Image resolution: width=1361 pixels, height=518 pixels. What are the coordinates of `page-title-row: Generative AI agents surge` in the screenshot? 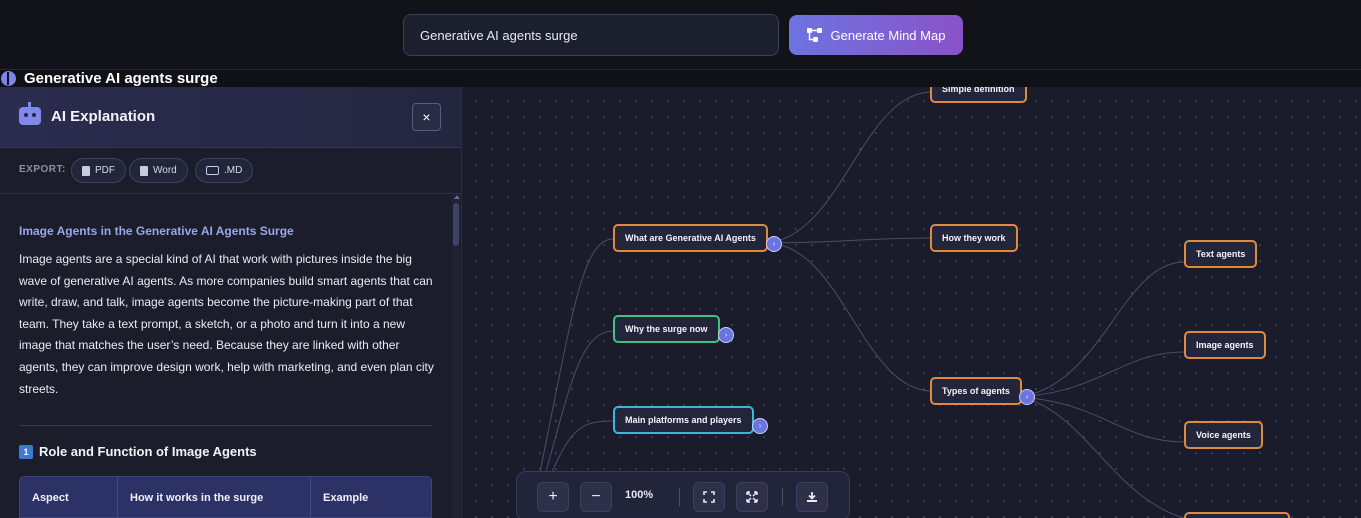 It's located at (680, 78).